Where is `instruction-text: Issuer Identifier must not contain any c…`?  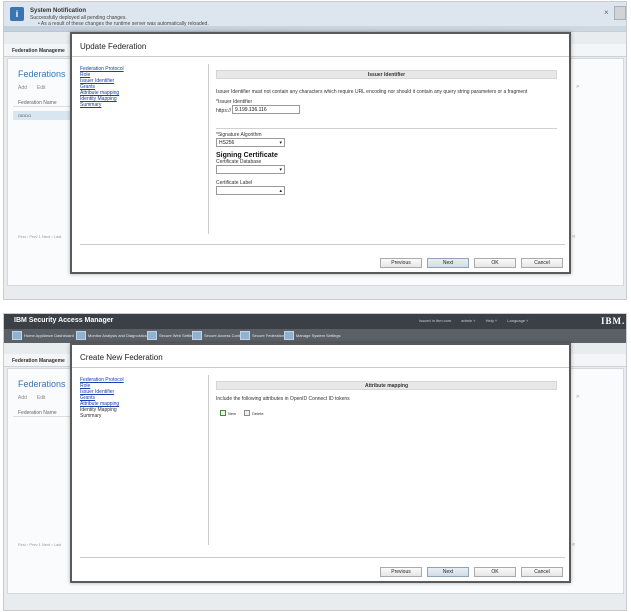 instruction-text: Issuer Identifier must not contain any c… is located at coordinates (372, 92).